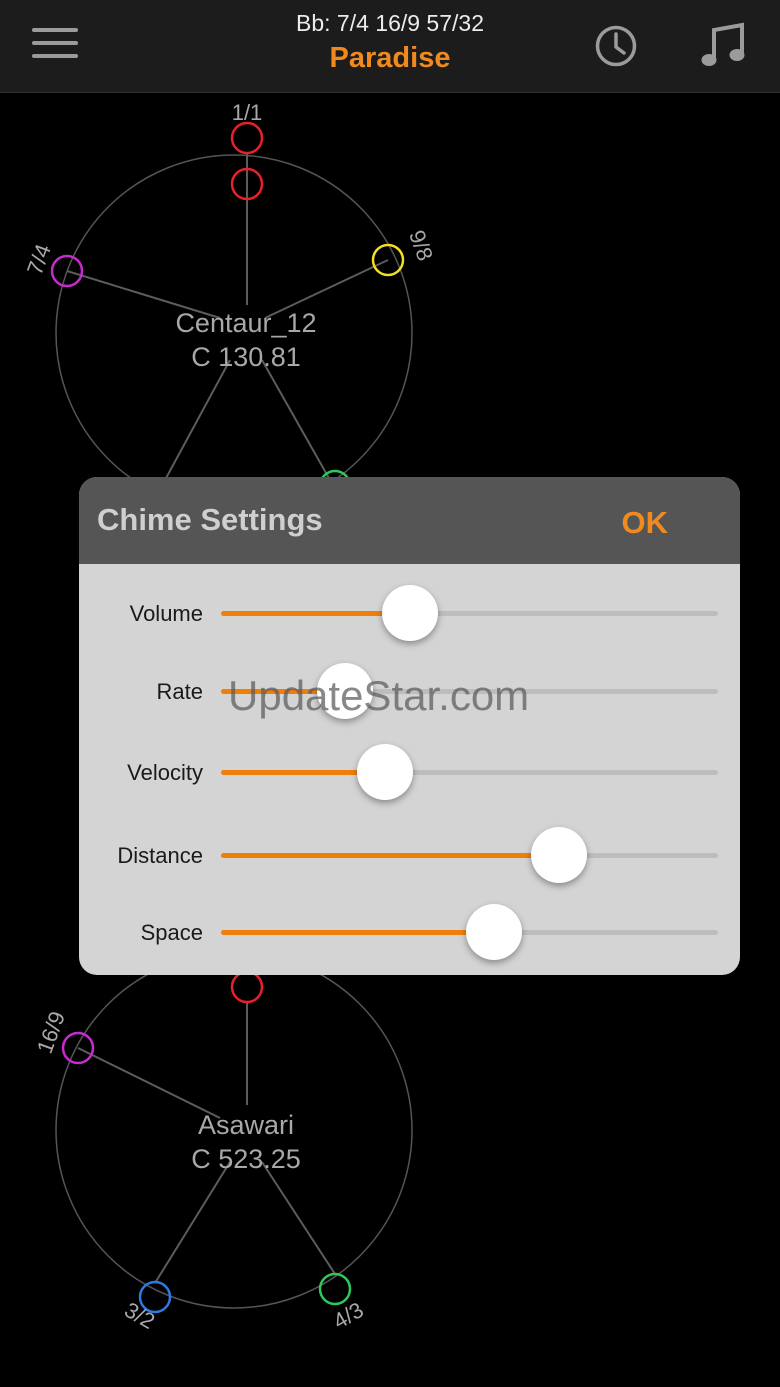 The image size is (780, 1387). I want to click on dialog-title: Chime Settings, so click(210, 519).